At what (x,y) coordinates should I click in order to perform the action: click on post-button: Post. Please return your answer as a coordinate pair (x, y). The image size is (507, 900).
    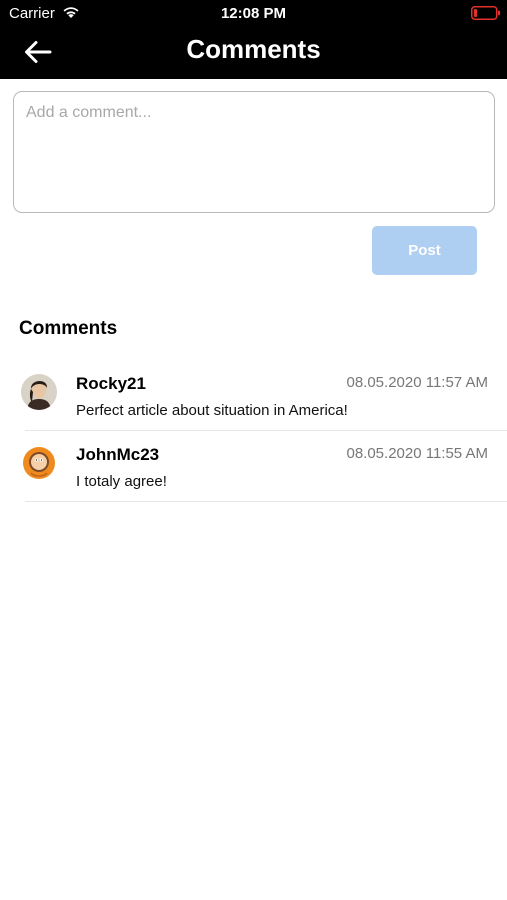
    Looking at the image, I should click on (424, 250).